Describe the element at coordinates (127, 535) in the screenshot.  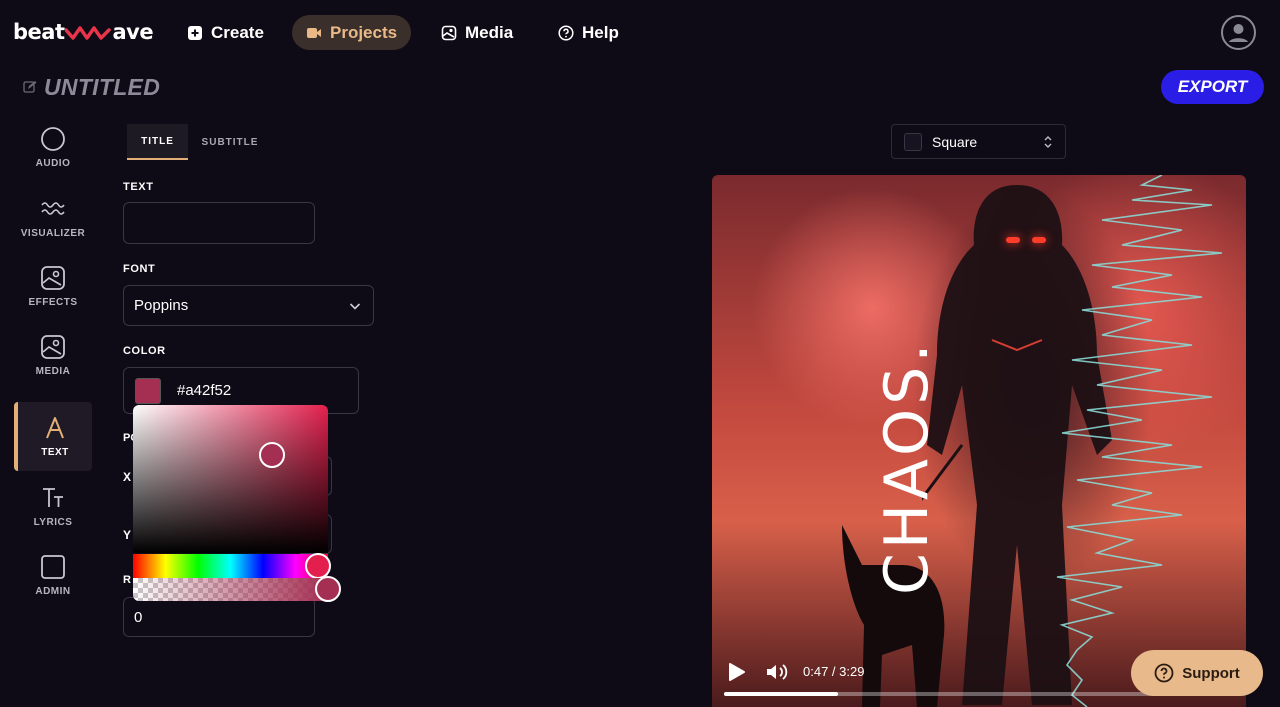
I see `y-label: Y` at that location.